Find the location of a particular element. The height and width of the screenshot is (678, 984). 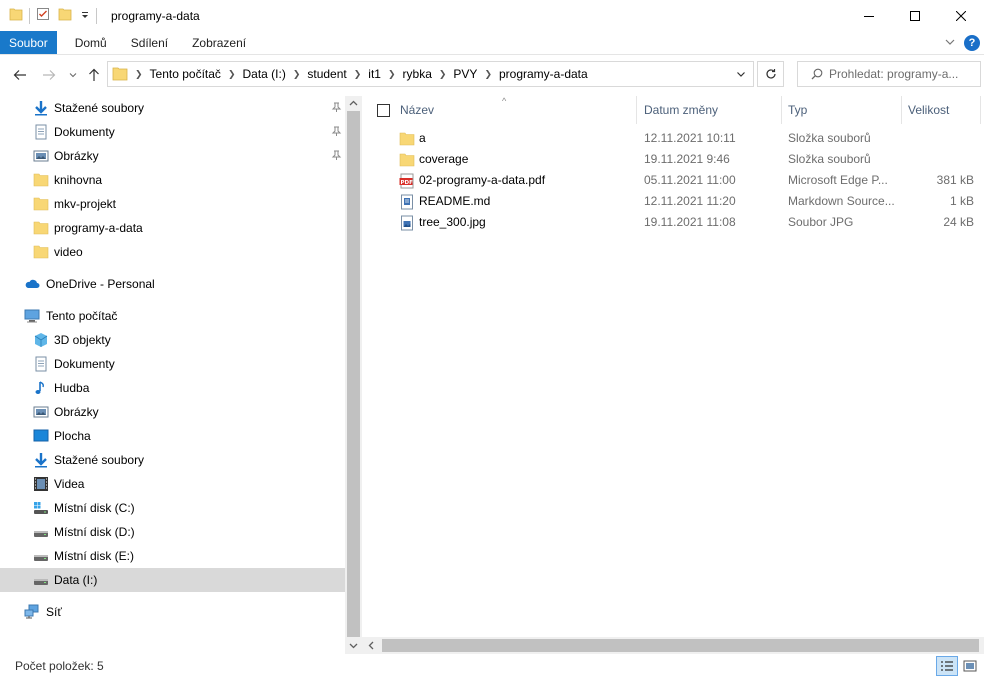

sidebar-item-music: Hudba is located at coordinates (172, 388).